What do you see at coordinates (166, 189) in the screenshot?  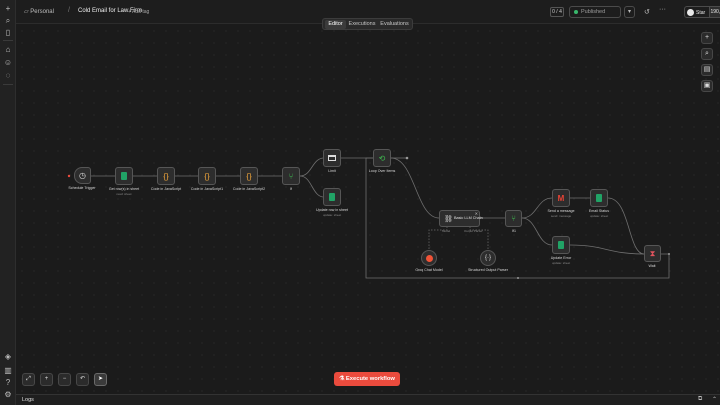 I see `code-node-1-label: Code in JavaScript` at bounding box center [166, 189].